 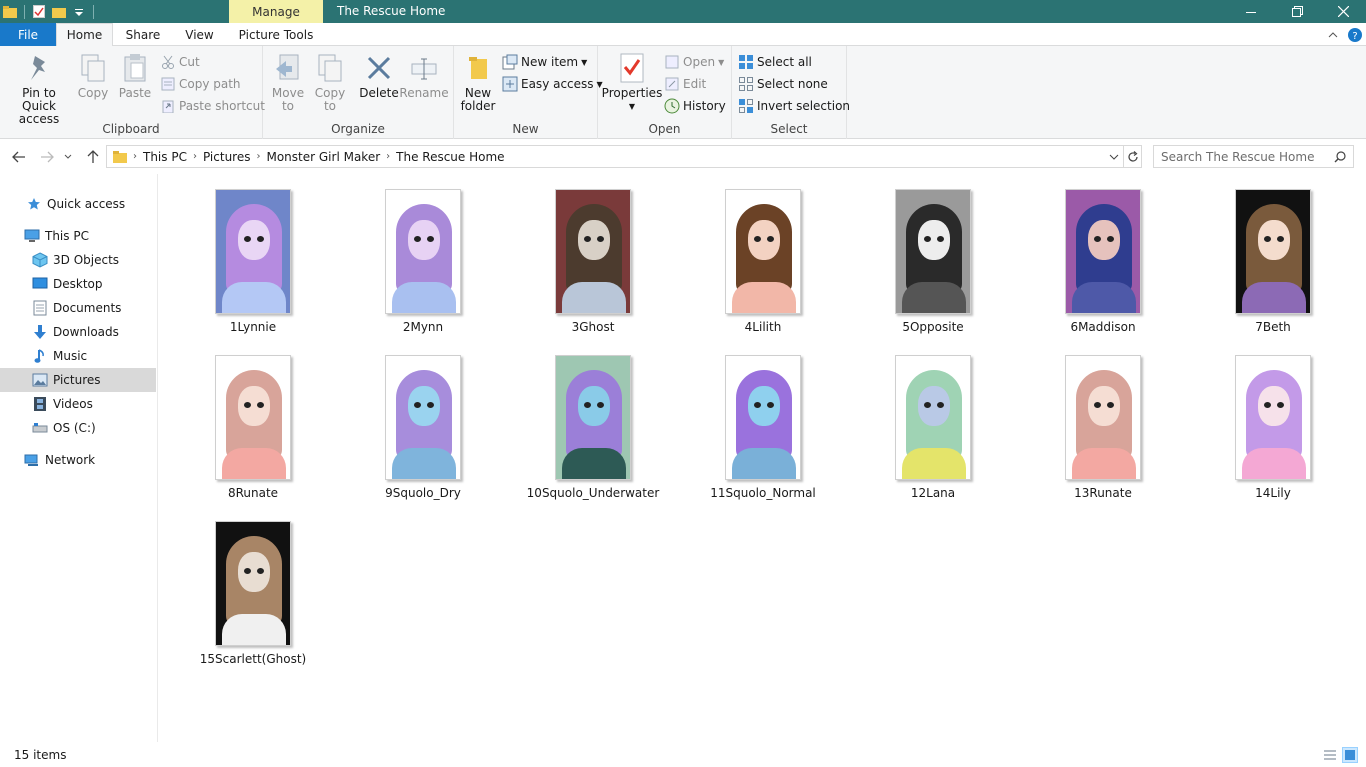 I want to click on copy-to-button: Copy to, so click(x=330, y=82).